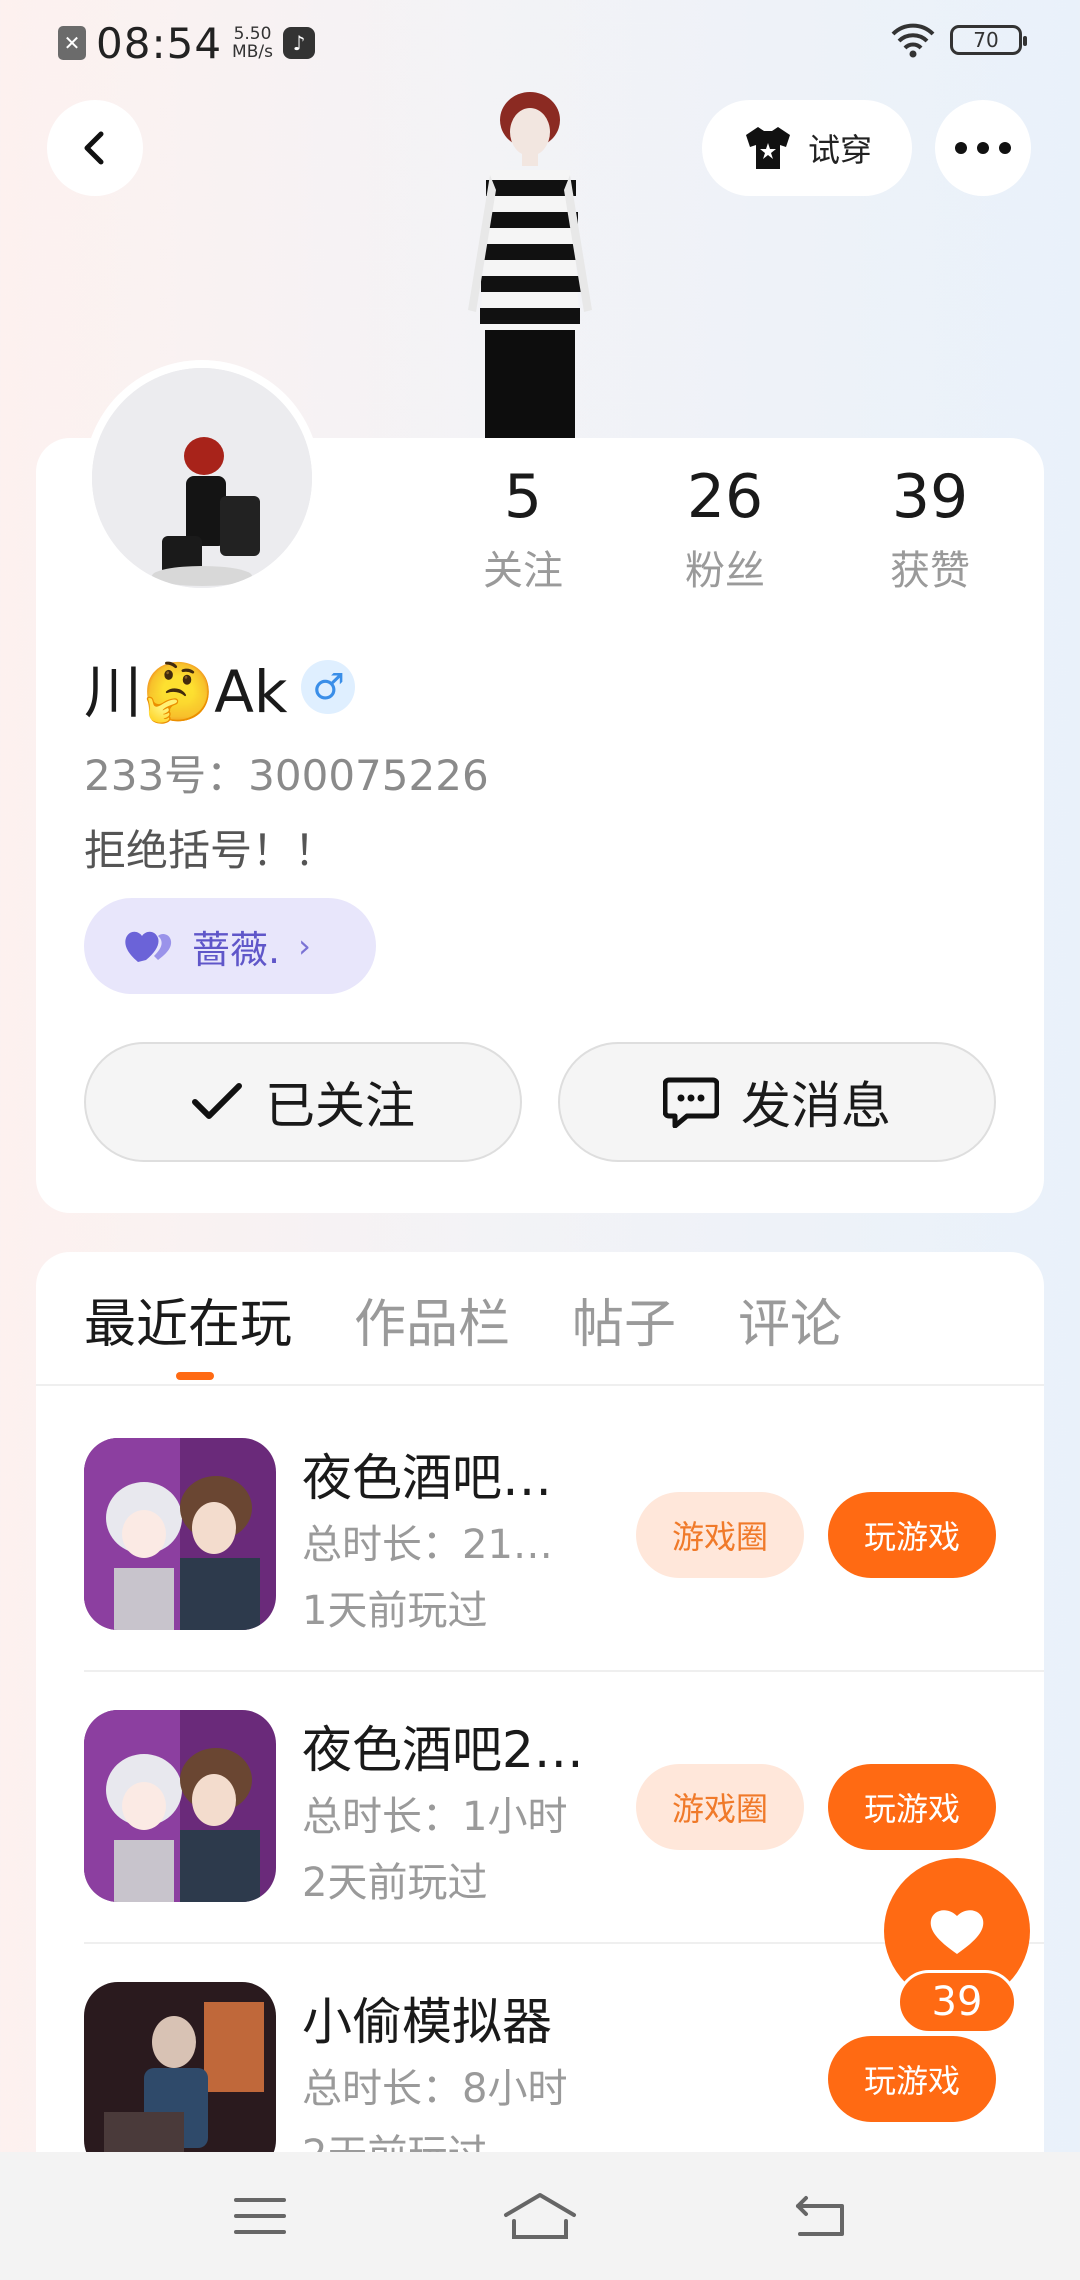 The height and width of the screenshot is (2280, 1080). Describe the element at coordinates (286, 775) in the screenshot. I see `user-id: 233号：300075226` at that location.